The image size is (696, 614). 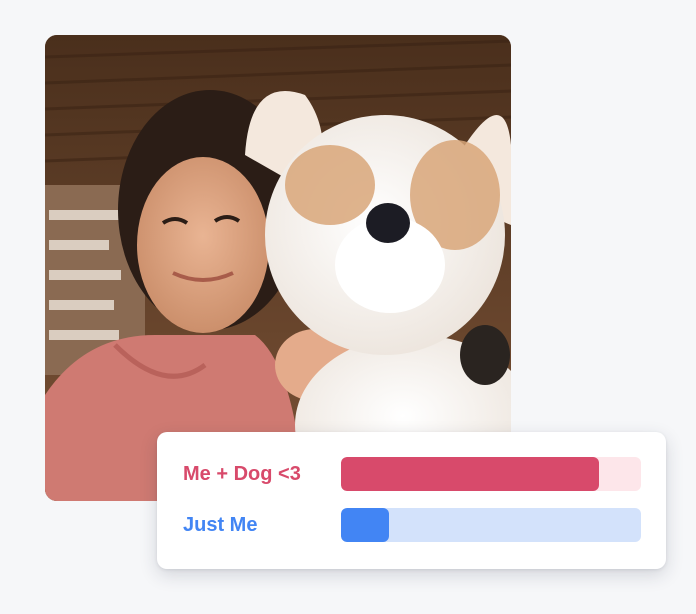 What do you see at coordinates (242, 474) in the screenshot?
I see `poll-option-label: Me + Dog <3` at bounding box center [242, 474].